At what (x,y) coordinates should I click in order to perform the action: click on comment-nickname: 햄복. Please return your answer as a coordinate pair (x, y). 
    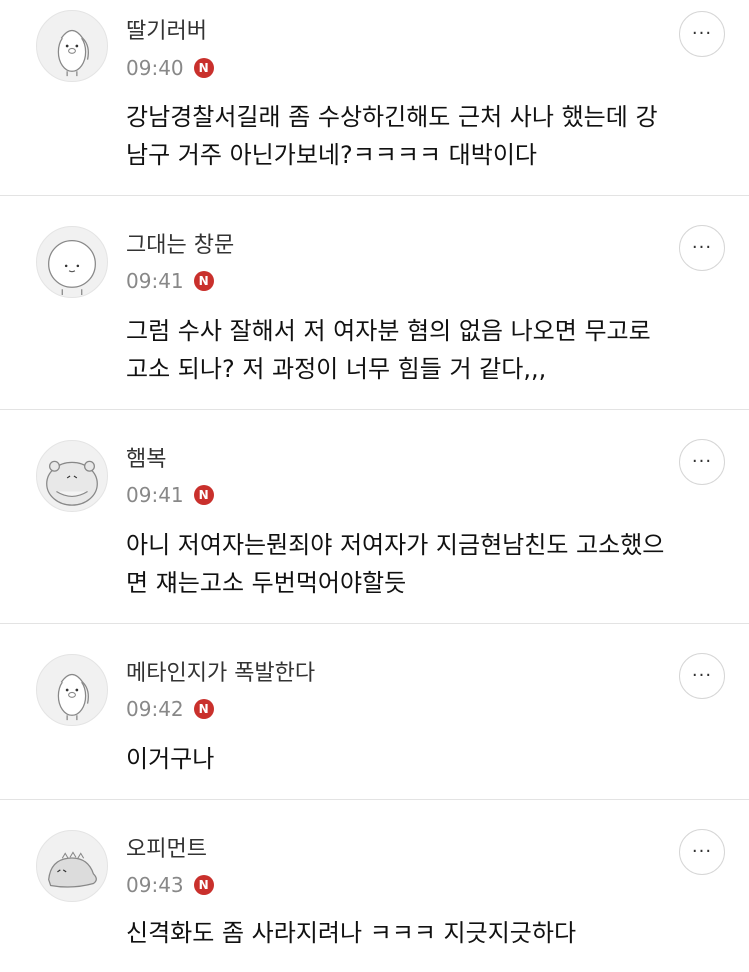
    Looking at the image, I should click on (146, 460).